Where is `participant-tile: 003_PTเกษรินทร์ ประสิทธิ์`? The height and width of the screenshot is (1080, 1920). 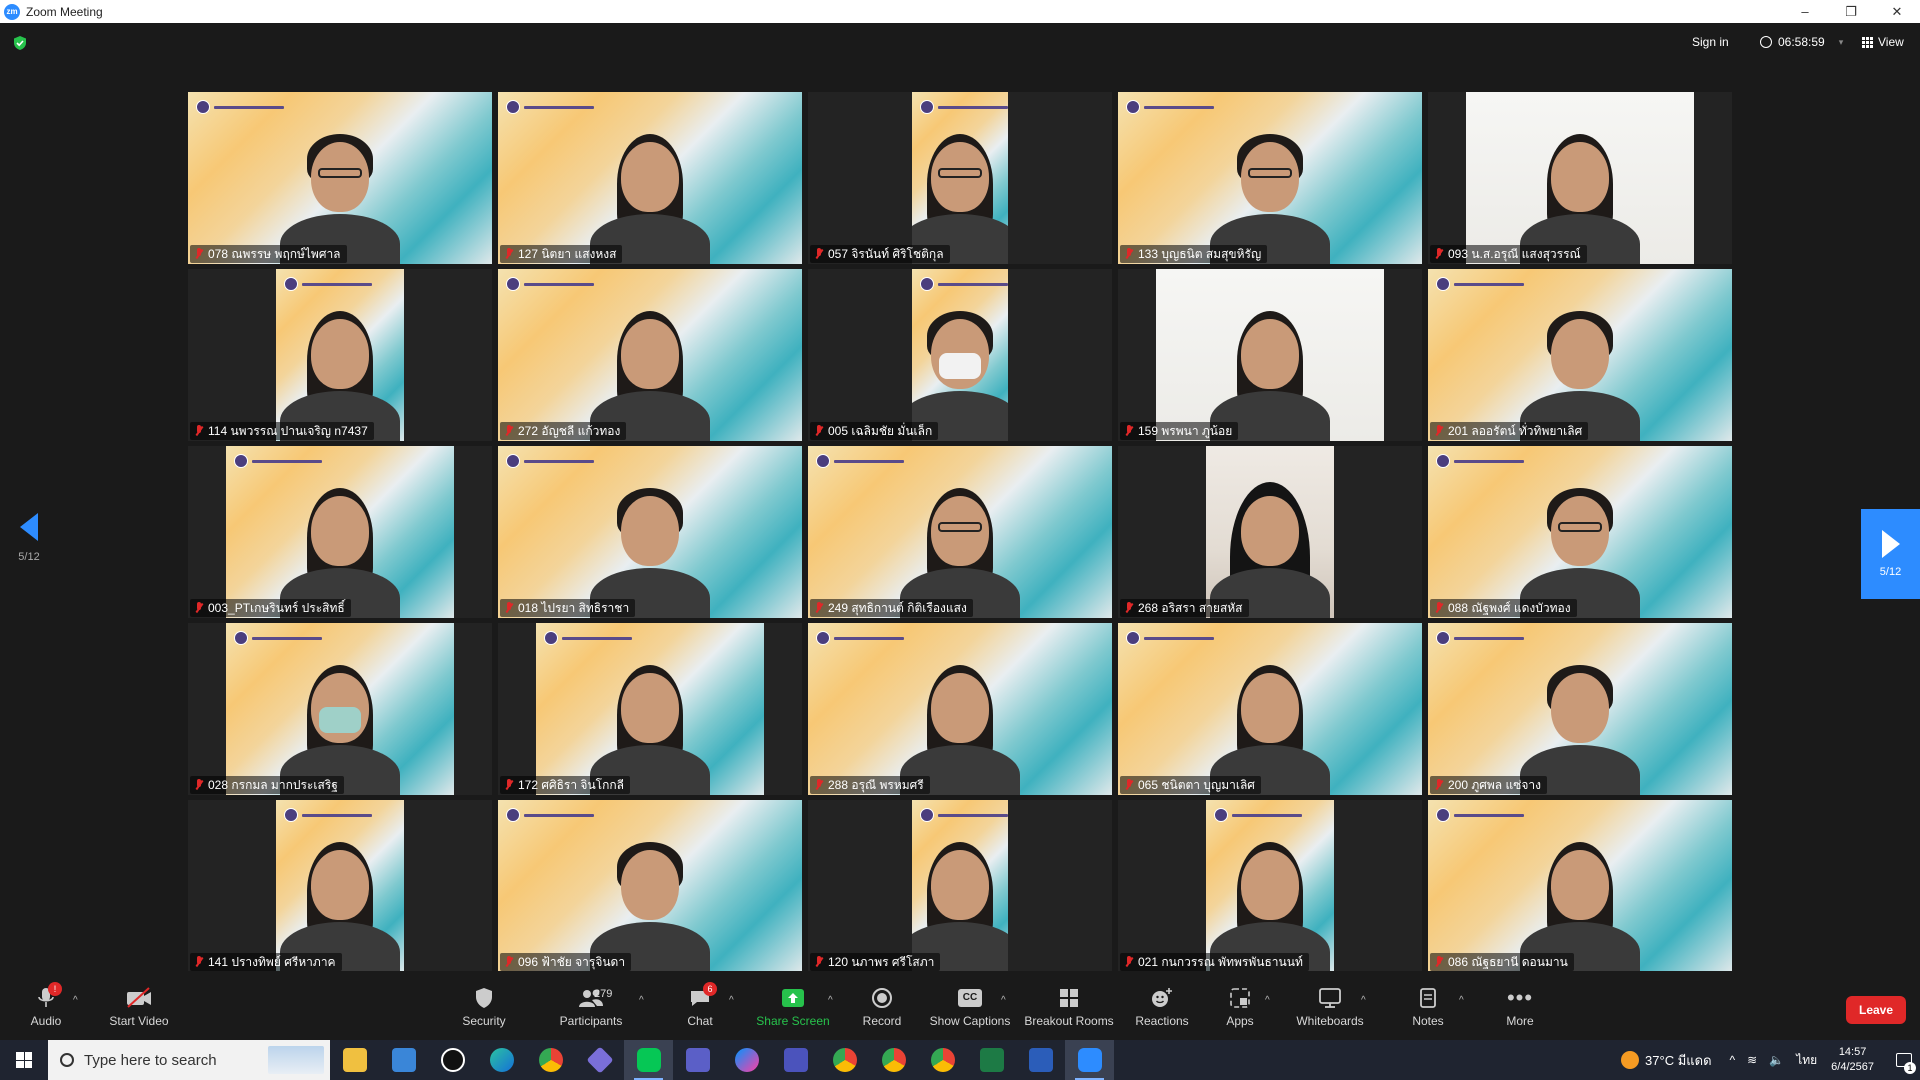
participant-tile: 003_PTเกษรินทร์ ประสิทธิ์ is located at coordinates (340, 532).